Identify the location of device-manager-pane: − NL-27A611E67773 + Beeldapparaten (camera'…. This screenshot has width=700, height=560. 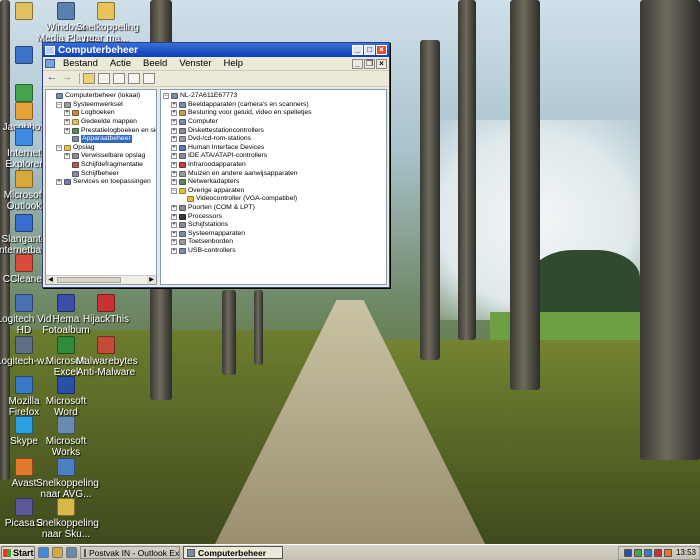
(273, 187).